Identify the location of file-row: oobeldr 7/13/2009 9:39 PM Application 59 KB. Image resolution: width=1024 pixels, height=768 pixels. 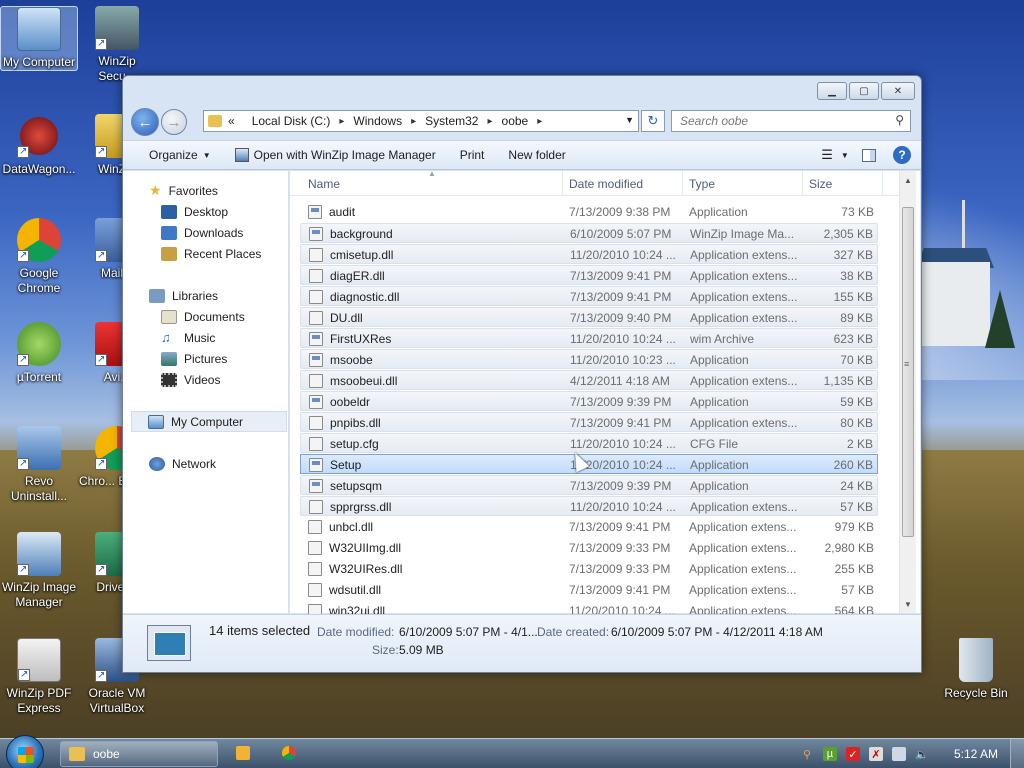
(589, 401).